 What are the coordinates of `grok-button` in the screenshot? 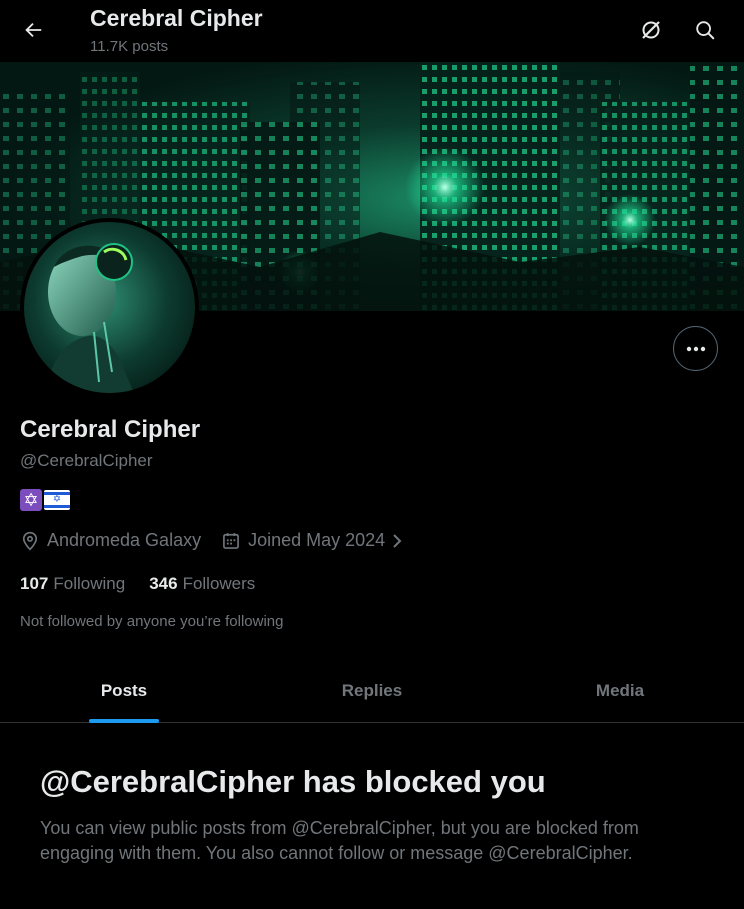 It's located at (651, 30).